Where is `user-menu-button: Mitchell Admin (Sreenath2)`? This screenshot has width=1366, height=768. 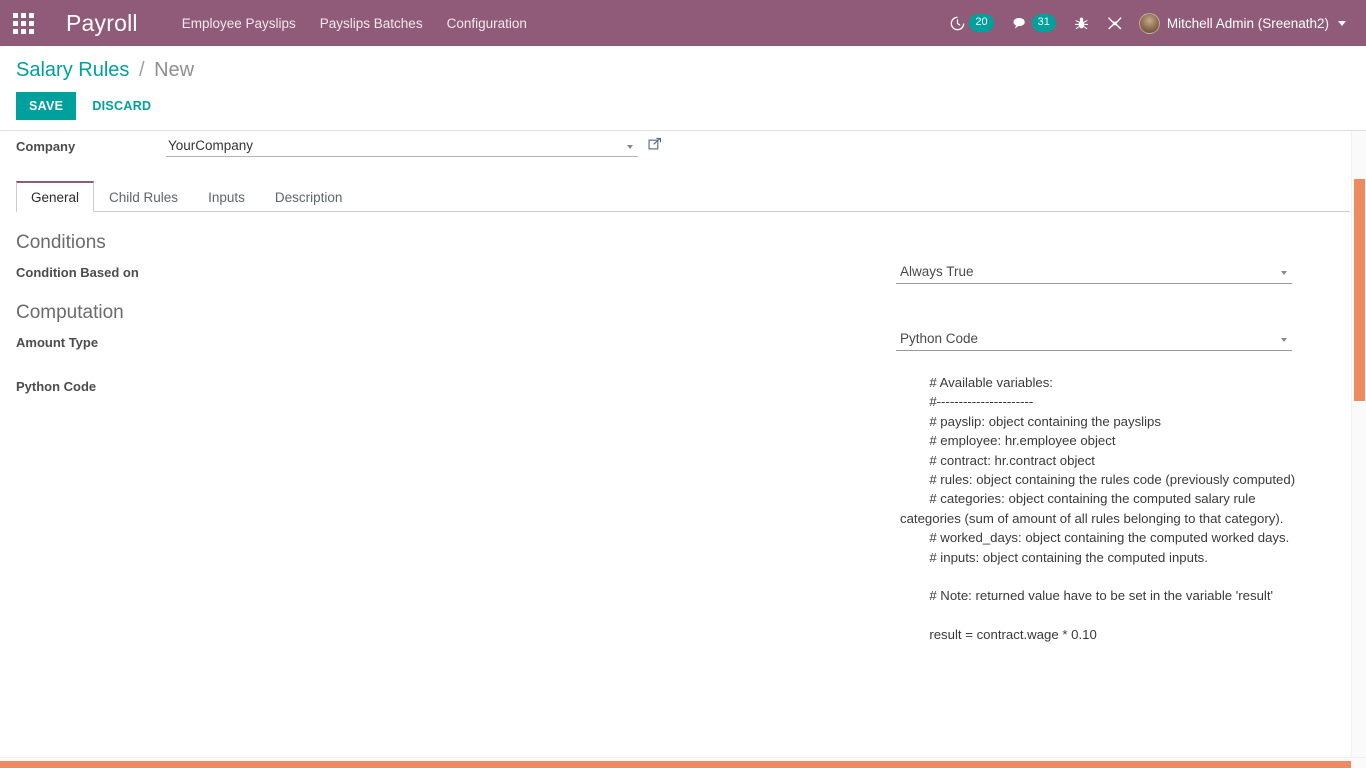
user-menu-button: Mitchell Admin (Sreenath2) is located at coordinates (1243, 23).